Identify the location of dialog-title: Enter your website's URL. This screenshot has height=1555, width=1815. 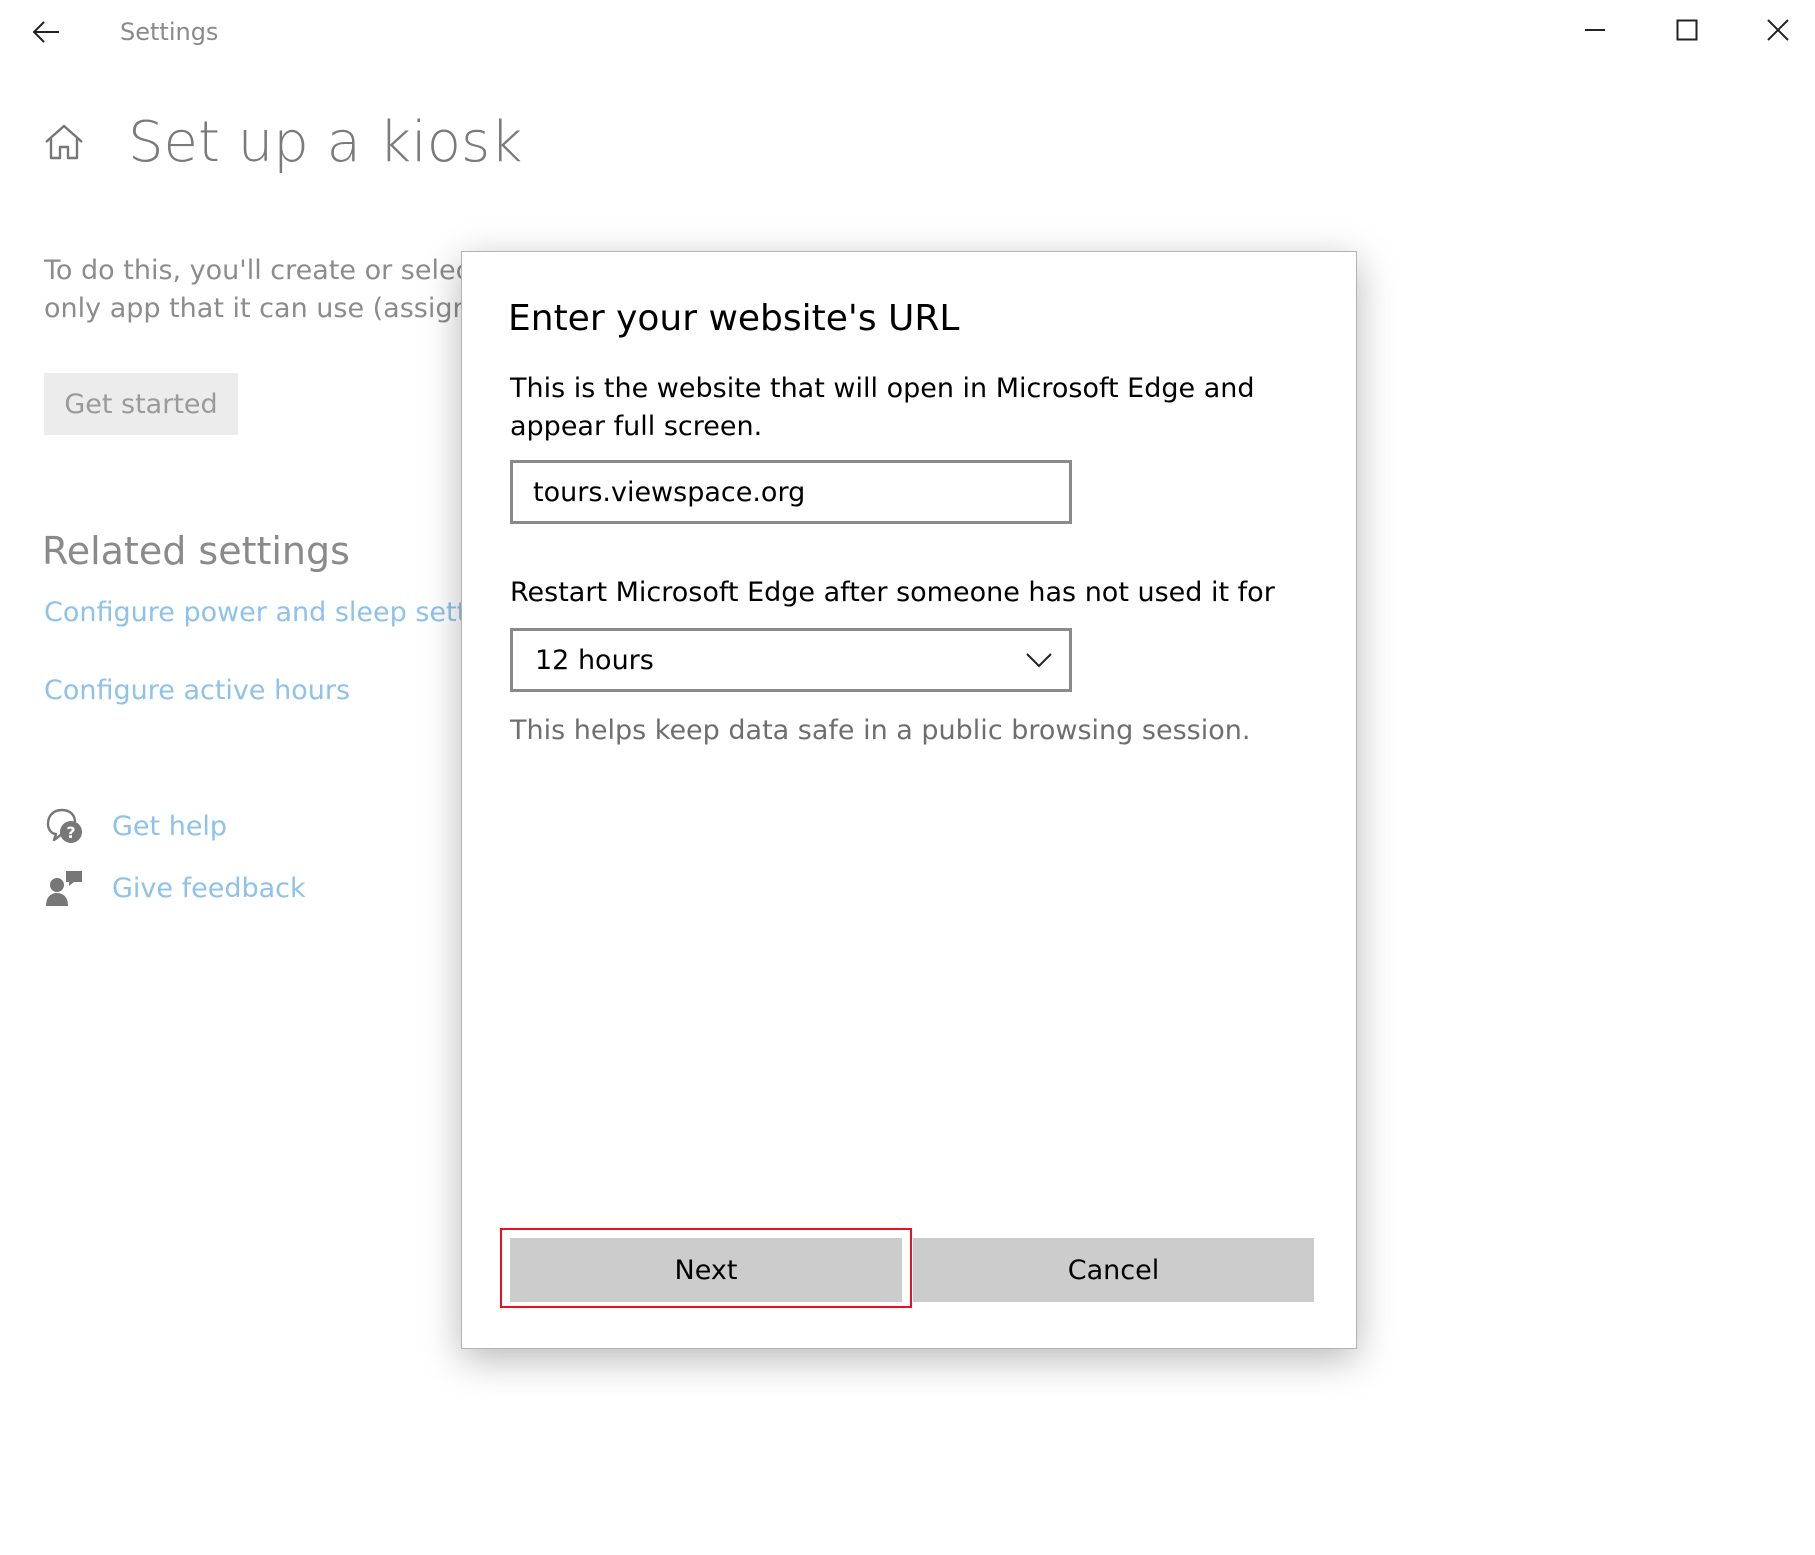
(734, 318).